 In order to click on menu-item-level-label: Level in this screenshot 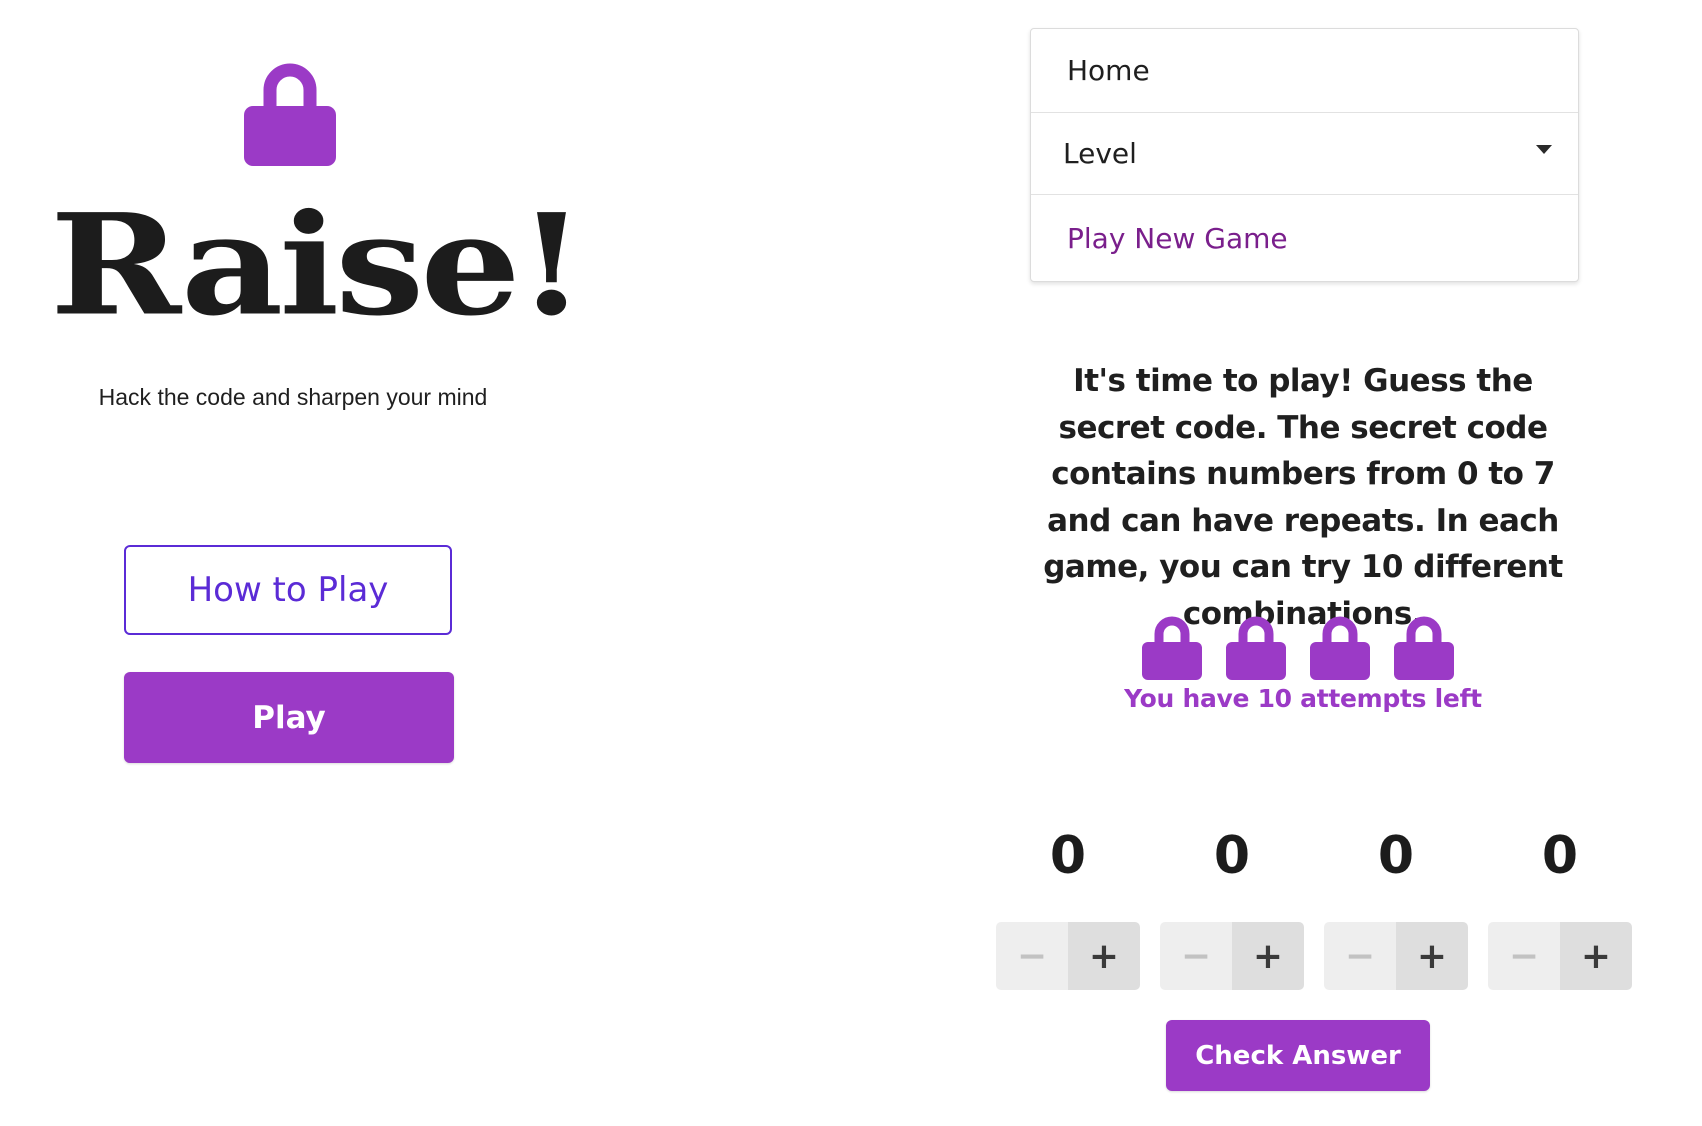, I will do `click(1100, 153)`.